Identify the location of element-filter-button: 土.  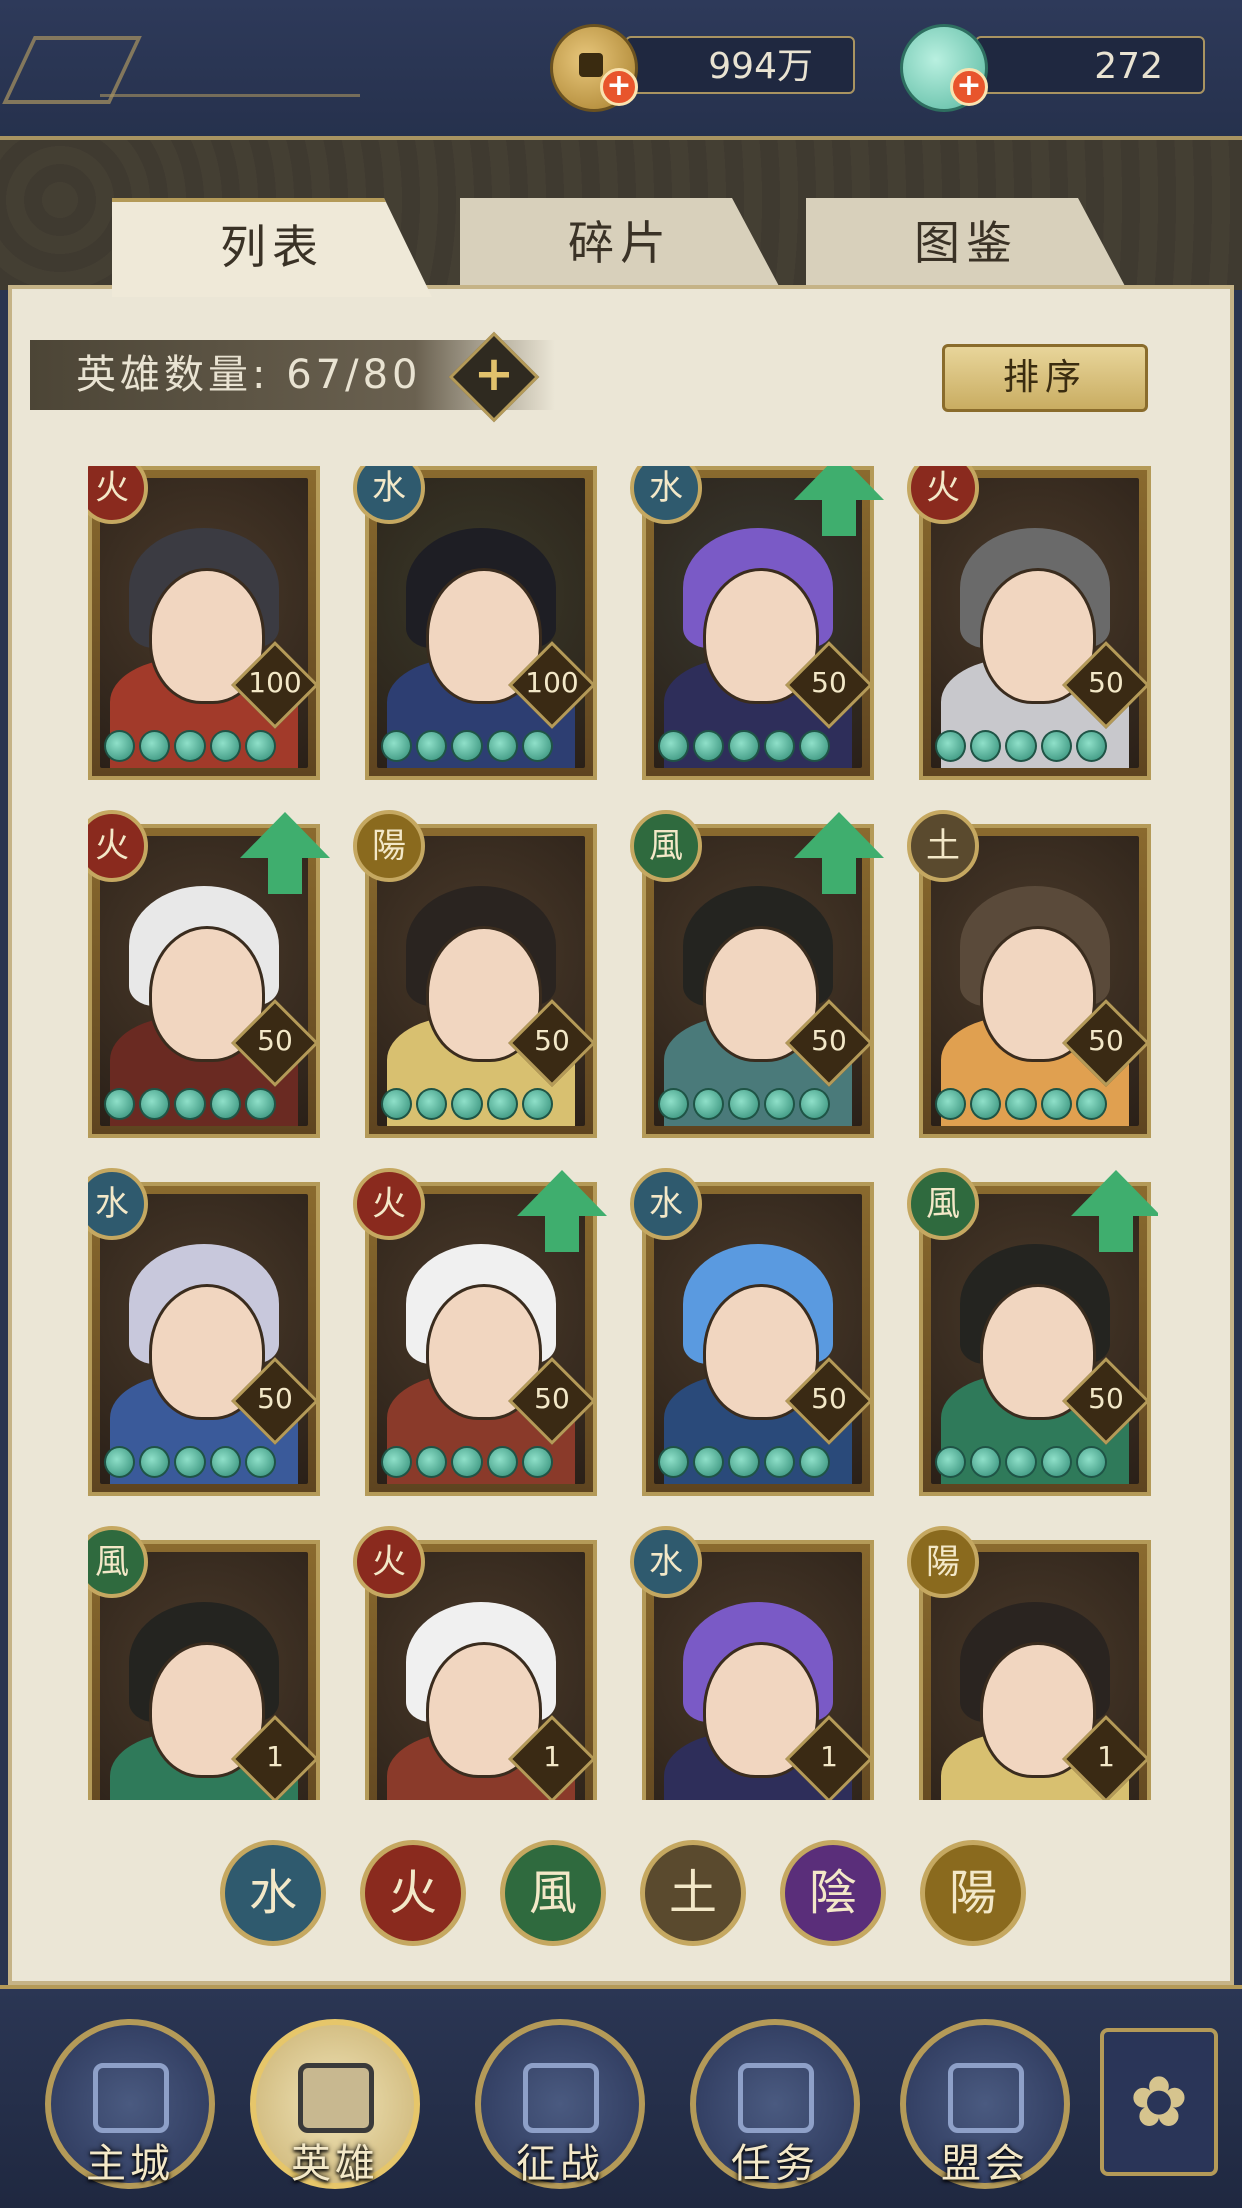
(693, 1893).